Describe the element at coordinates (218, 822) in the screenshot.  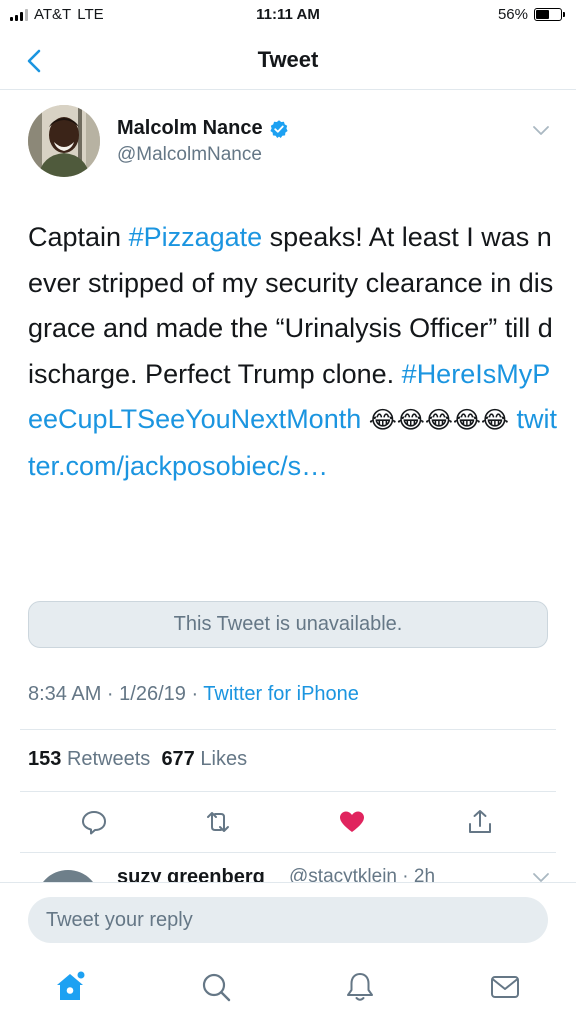
I see `retweet-icon` at that location.